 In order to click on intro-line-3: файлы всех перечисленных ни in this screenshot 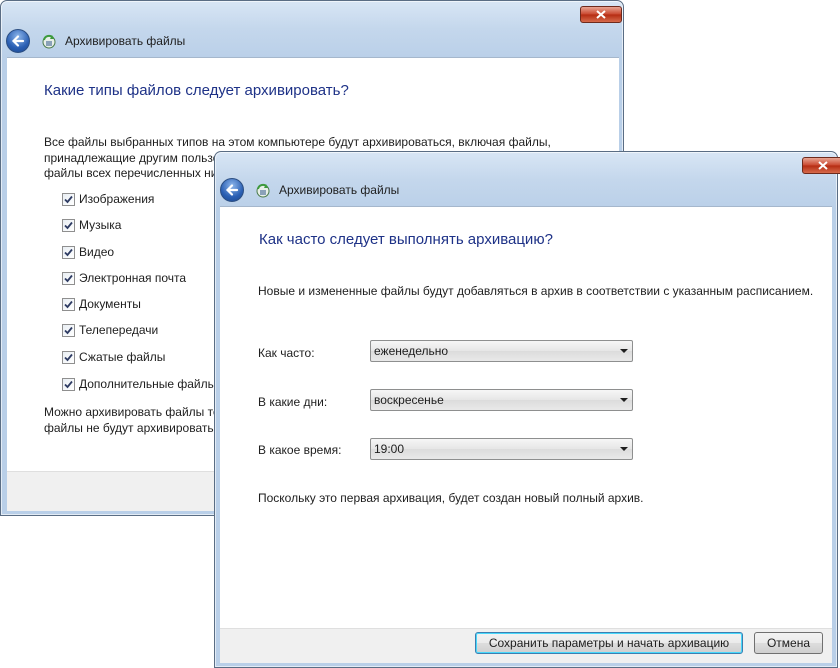, I will do `click(131, 173)`.